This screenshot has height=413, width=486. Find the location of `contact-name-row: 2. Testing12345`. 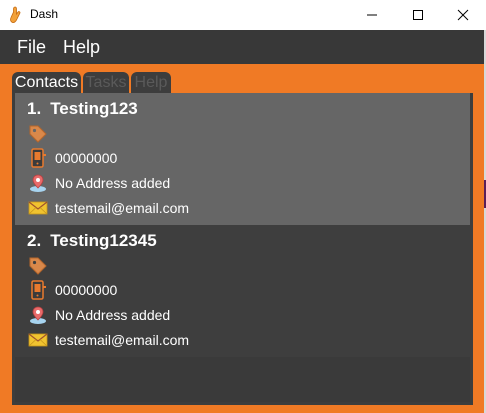

contact-name-row: 2. Testing12345 is located at coordinates (92, 241).